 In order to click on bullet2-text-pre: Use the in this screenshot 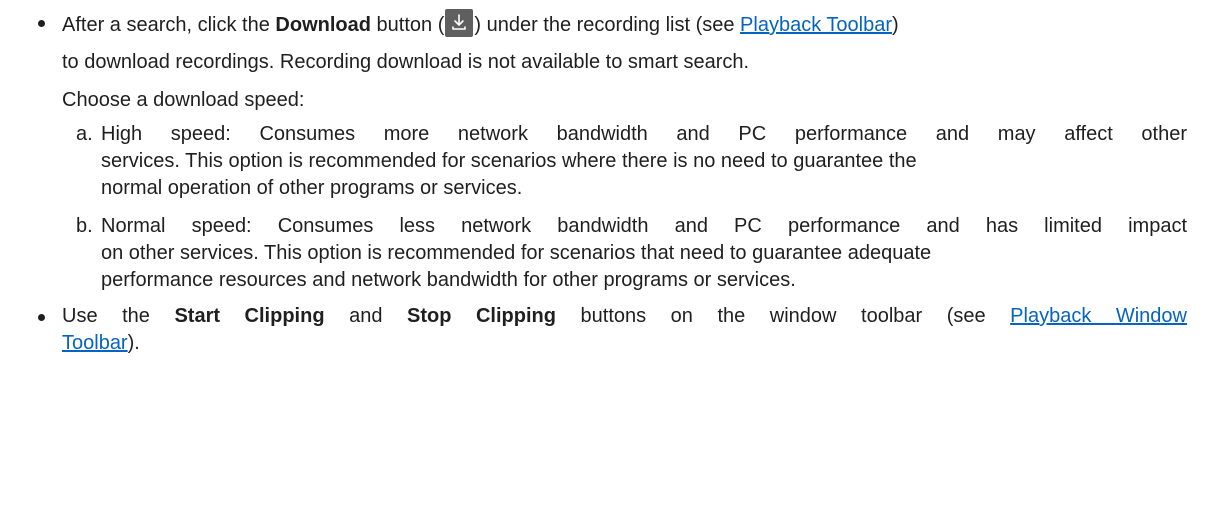, I will do `click(118, 316)`.